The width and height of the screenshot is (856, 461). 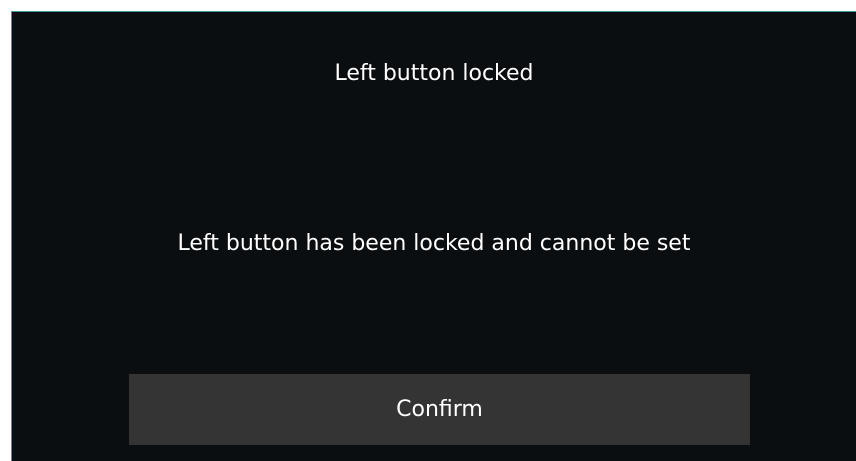 What do you see at coordinates (439, 409) in the screenshot?
I see `confirm-button: Confirm` at bounding box center [439, 409].